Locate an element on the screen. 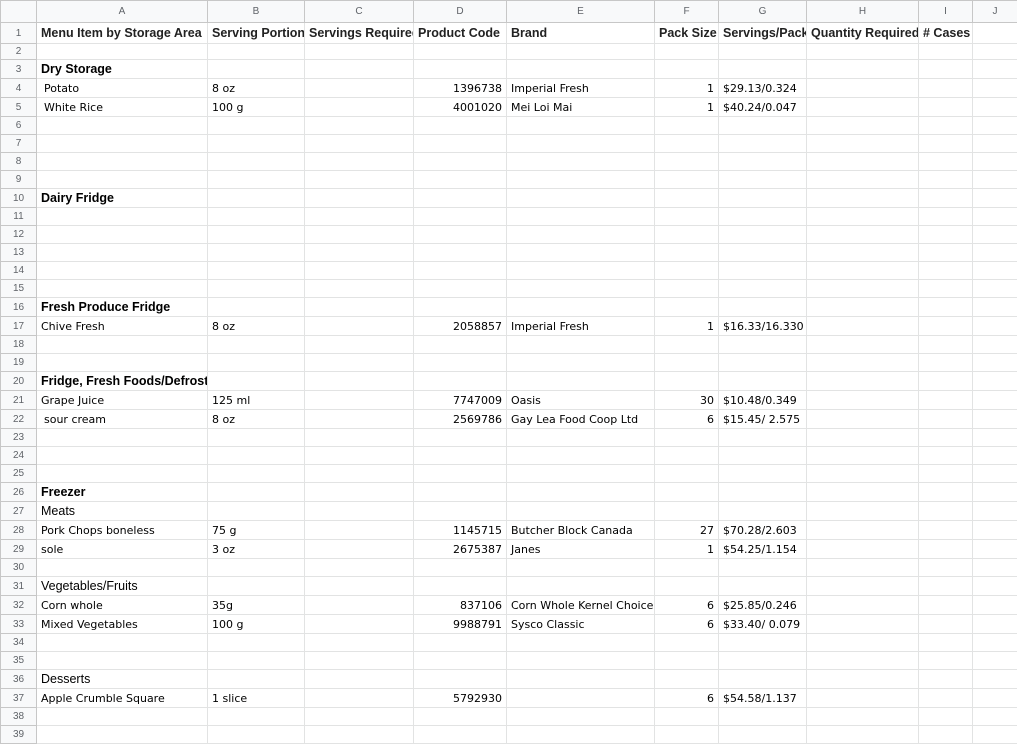 Image resolution: width=1017 pixels, height=750 pixels. grid-cell: Imperial Fresh is located at coordinates (580, 88).